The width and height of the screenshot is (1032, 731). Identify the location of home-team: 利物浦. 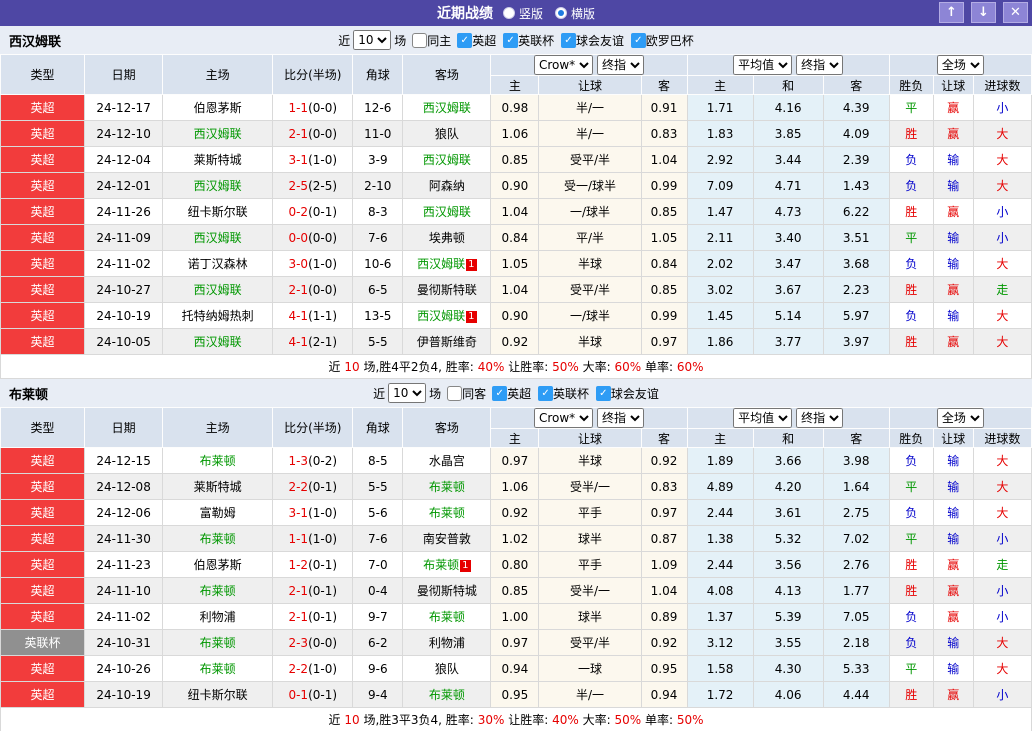
(218, 617).